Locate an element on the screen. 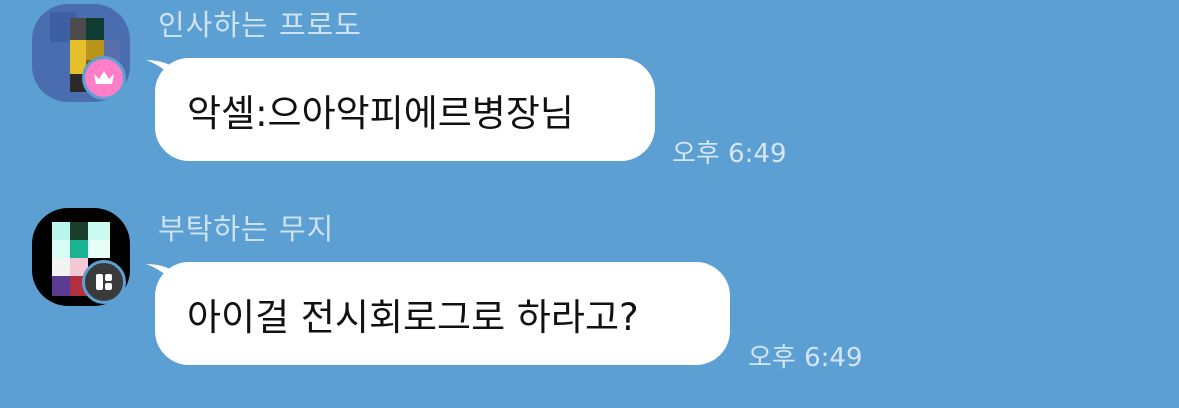  message-text: 아이걸 전시회로그로 하라고? is located at coordinates (413, 317).